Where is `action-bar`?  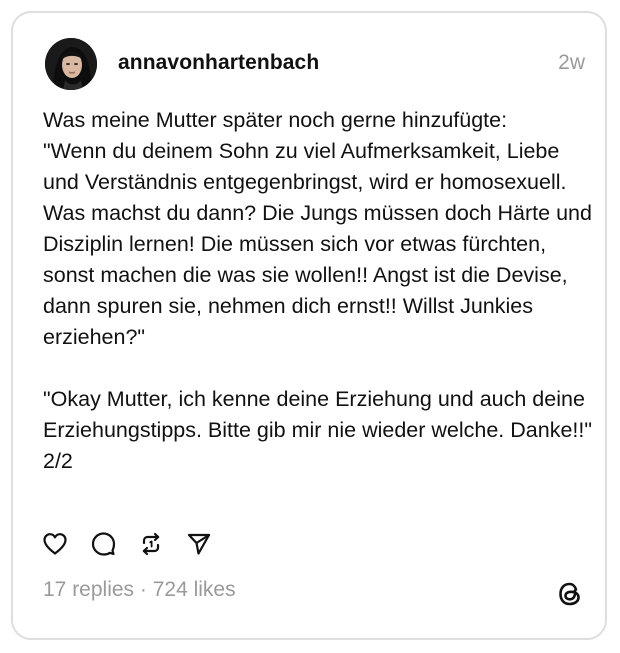
action-bar is located at coordinates (137, 544).